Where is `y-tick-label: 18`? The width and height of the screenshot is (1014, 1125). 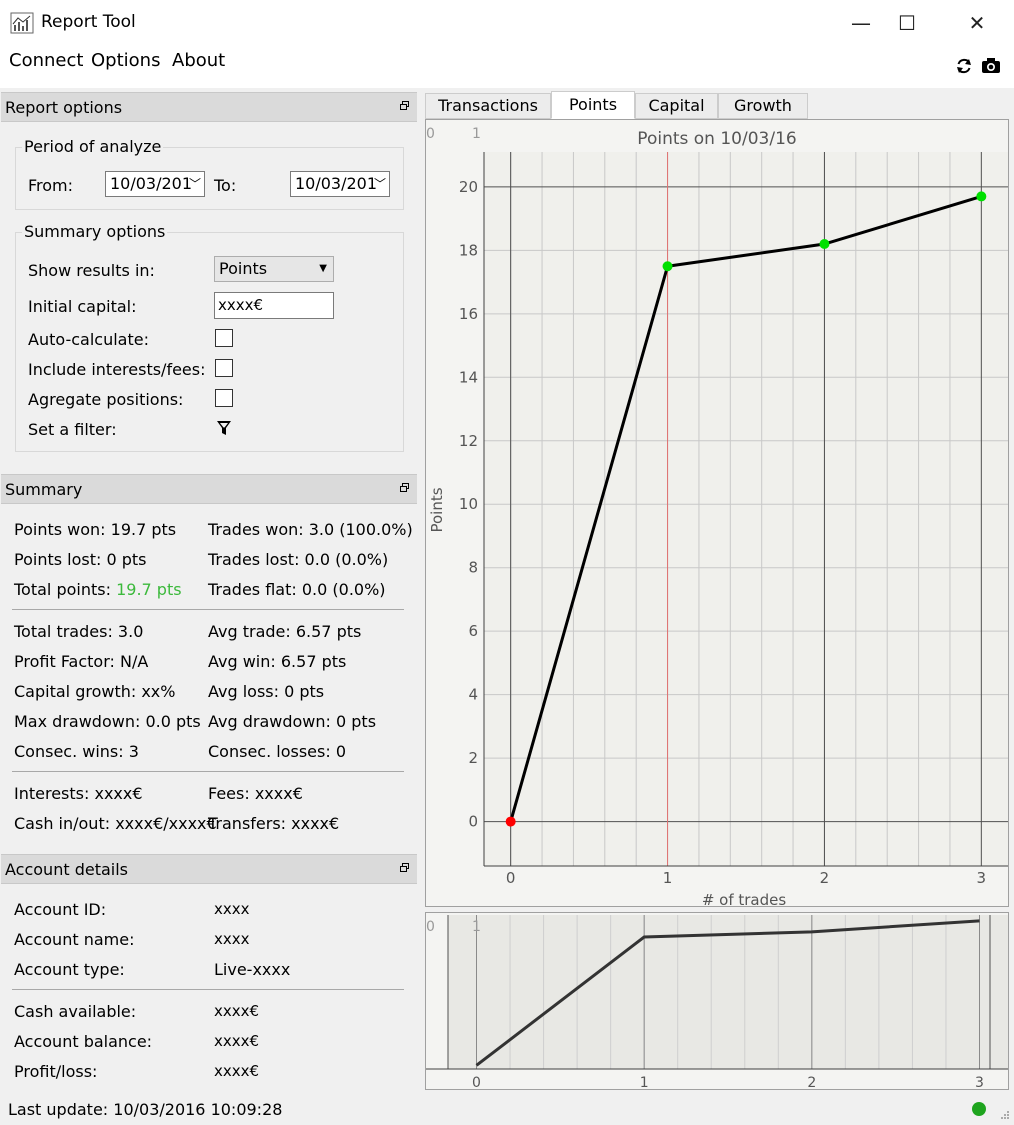 y-tick-label: 18 is located at coordinates (468, 250).